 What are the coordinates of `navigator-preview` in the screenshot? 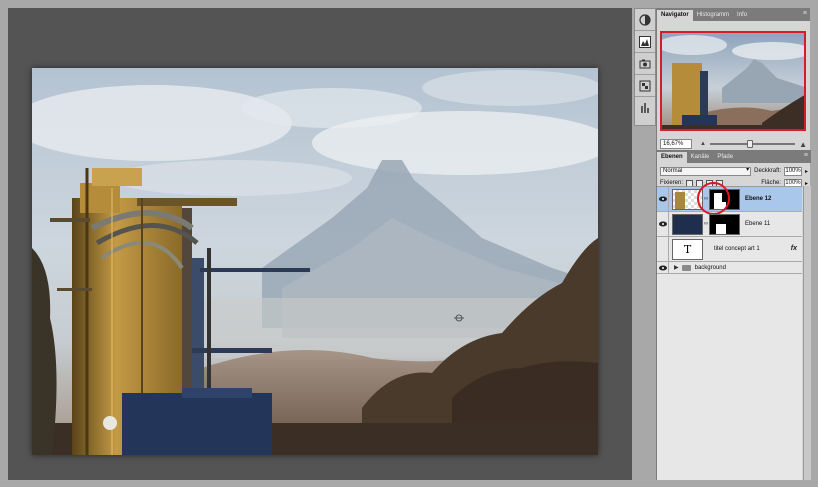 It's located at (733, 81).